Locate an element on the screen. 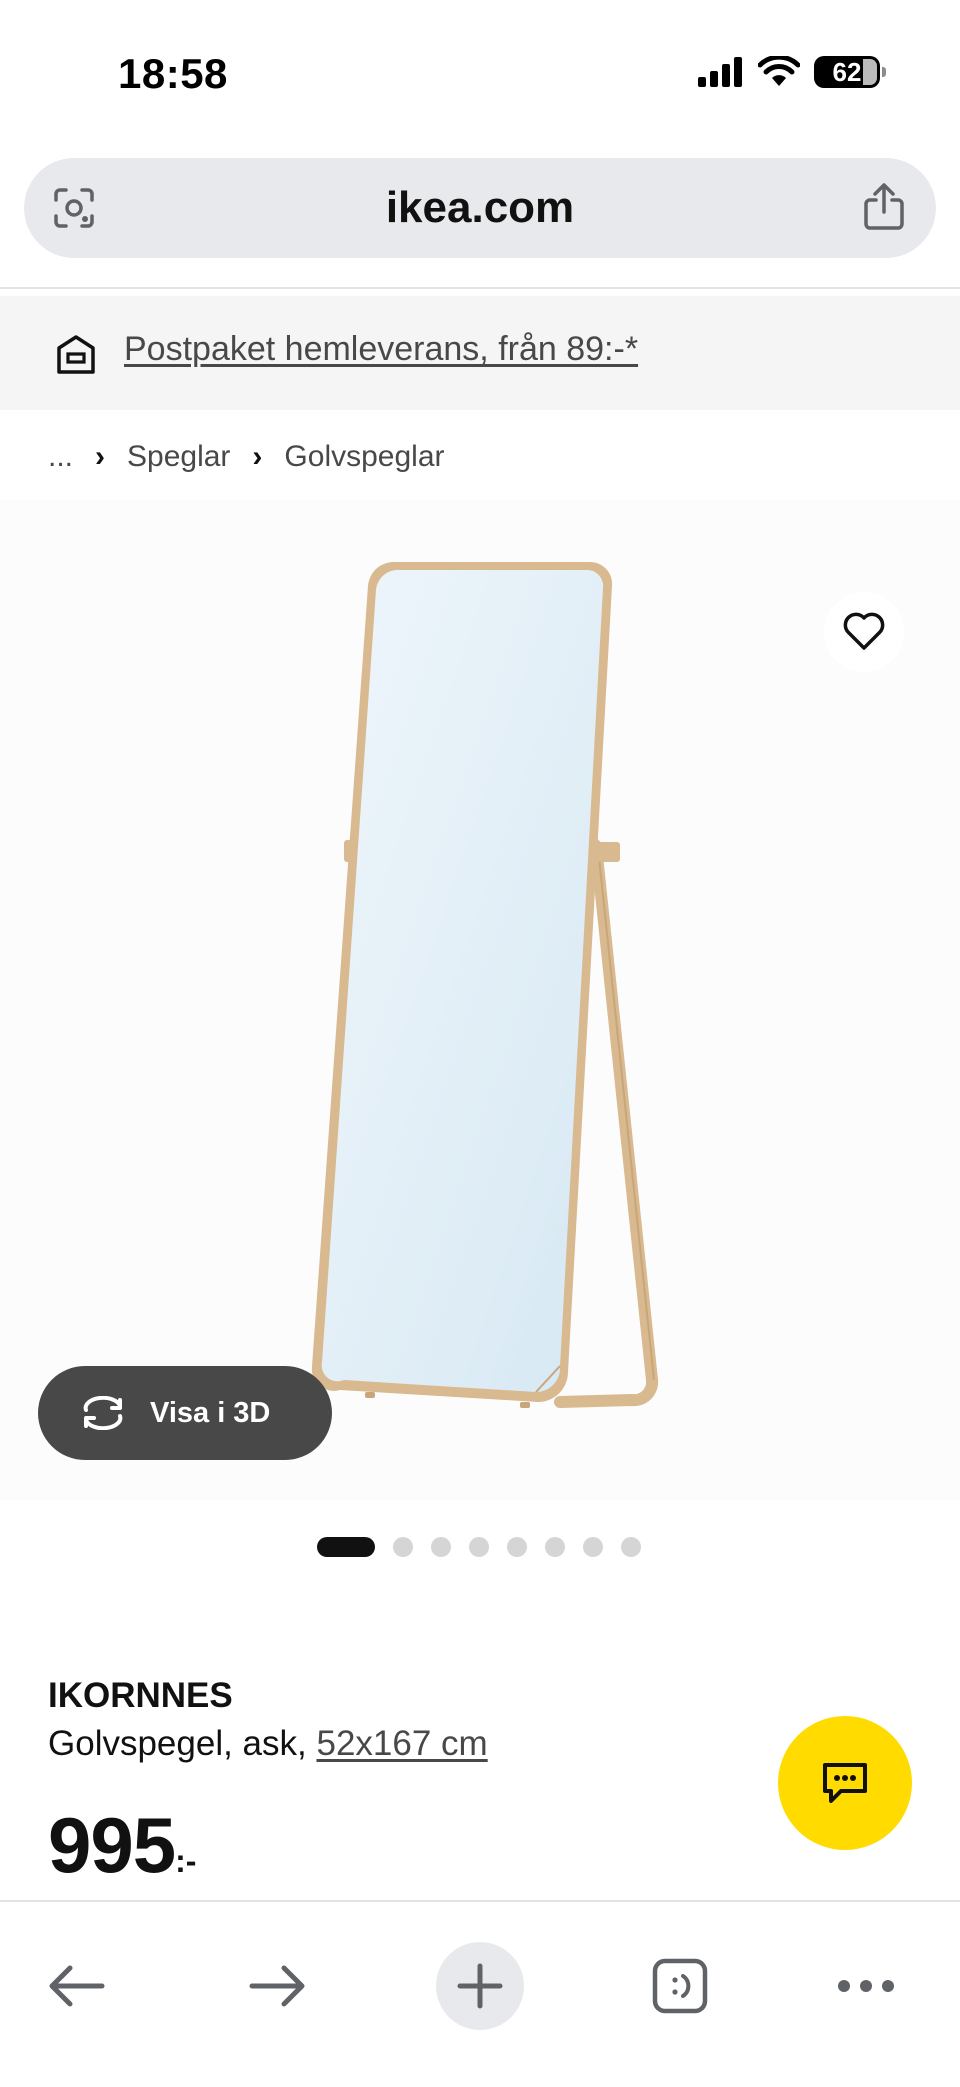 The width and height of the screenshot is (960, 2087). wifi-icon is located at coordinates (779, 71).